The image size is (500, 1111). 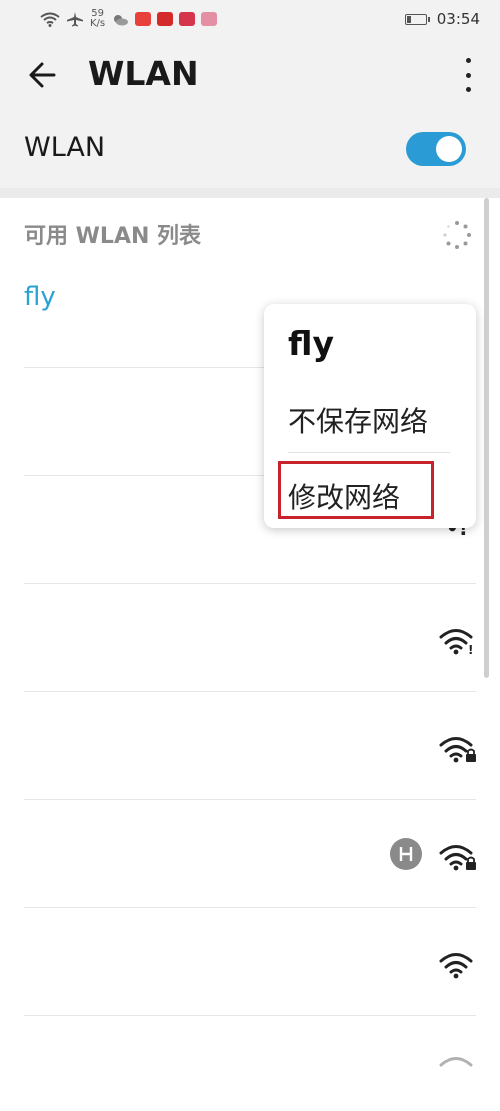 I want to click on airplane-icon, so click(x=75, y=19).